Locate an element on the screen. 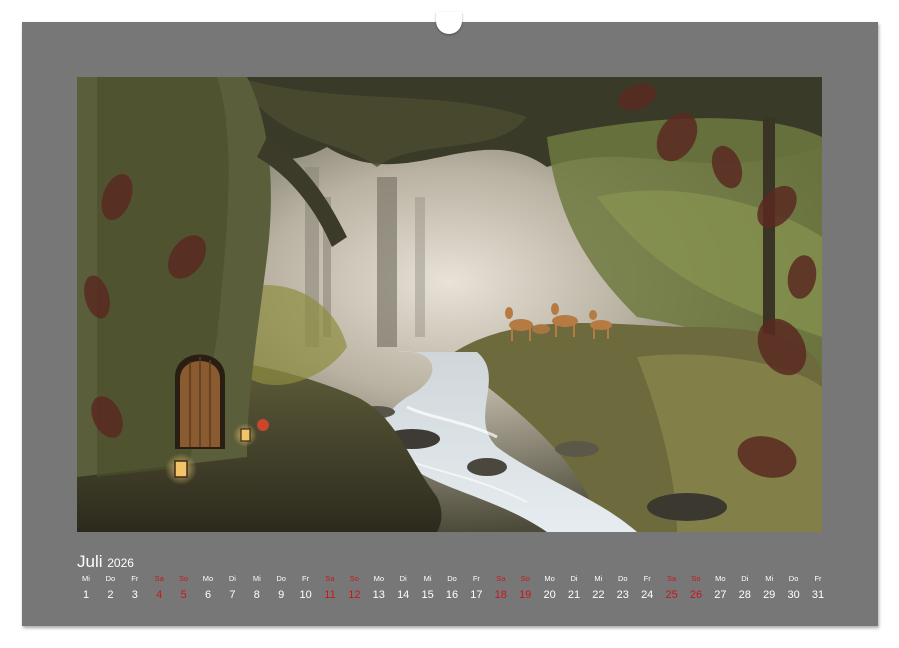  calendar-day: Mo 27 is located at coordinates (720, 587).